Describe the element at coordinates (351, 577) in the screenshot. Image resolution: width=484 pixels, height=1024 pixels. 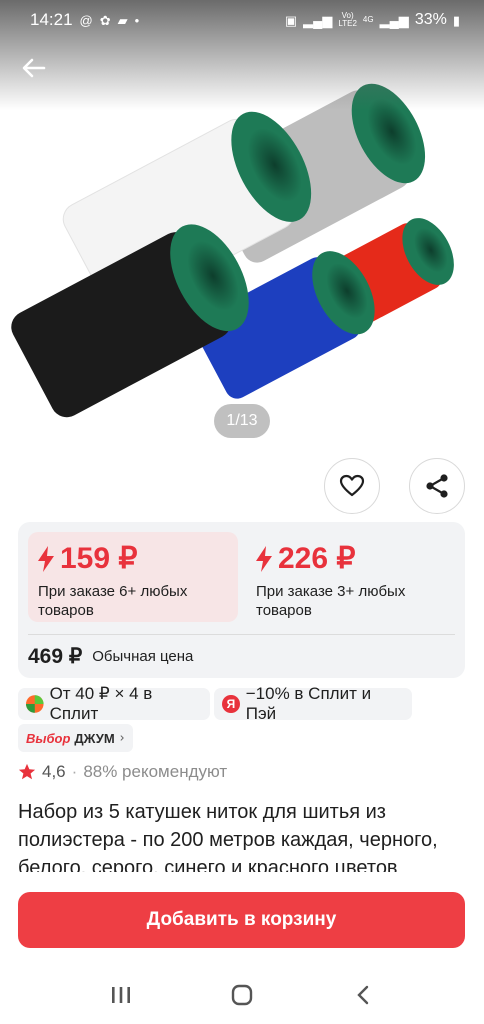
I see `price-option-bulk-3: 226 ₽ При заказе 3+ любых товаров` at that location.